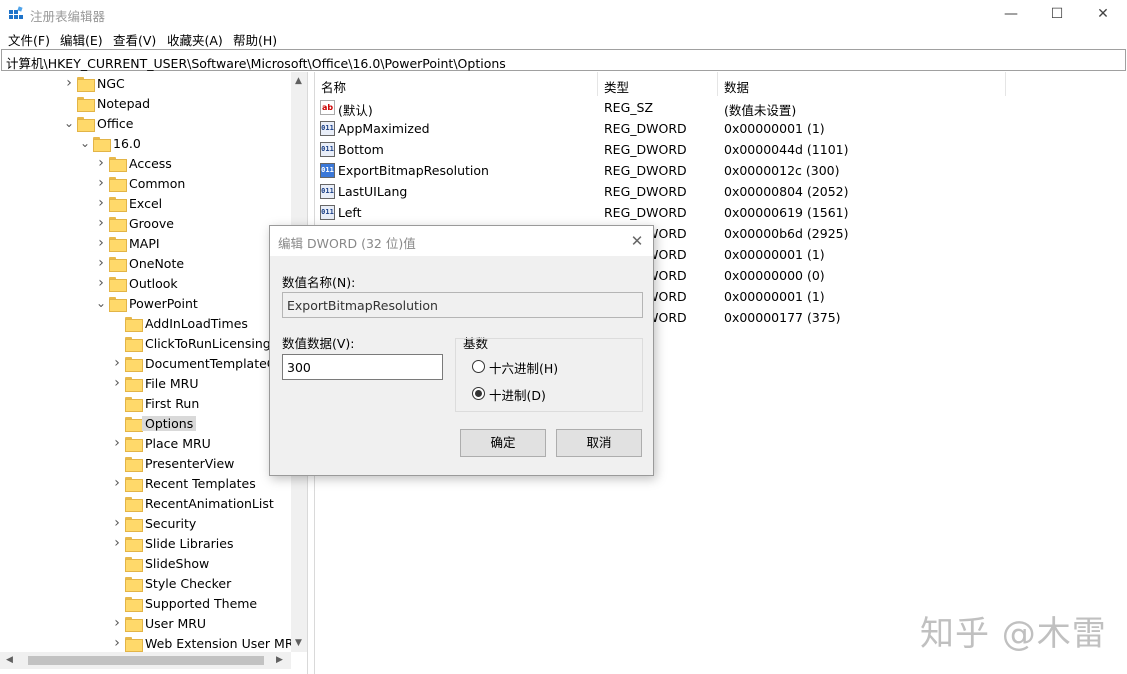 The image size is (1127, 674). I want to click on value-data-text: 300, so click(299, 367).